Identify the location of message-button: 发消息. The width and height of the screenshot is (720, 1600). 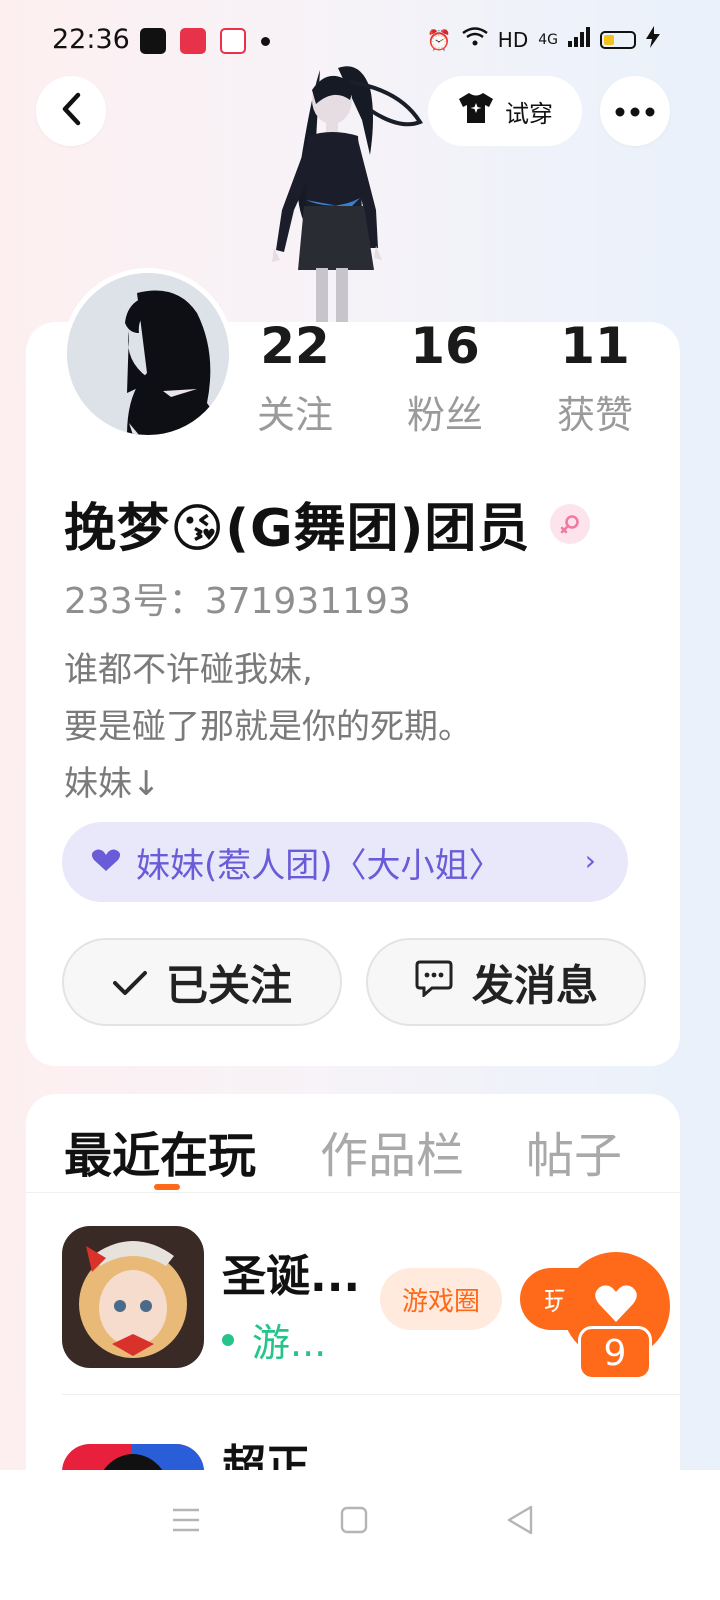
(506, 982).